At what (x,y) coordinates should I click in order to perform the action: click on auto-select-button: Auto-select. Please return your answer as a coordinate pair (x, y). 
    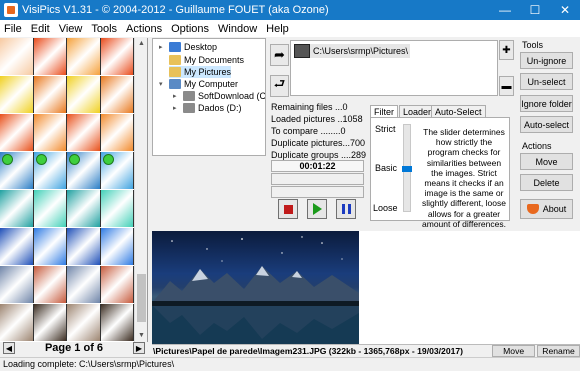
    Looking at the image, I should click on (546, 124).